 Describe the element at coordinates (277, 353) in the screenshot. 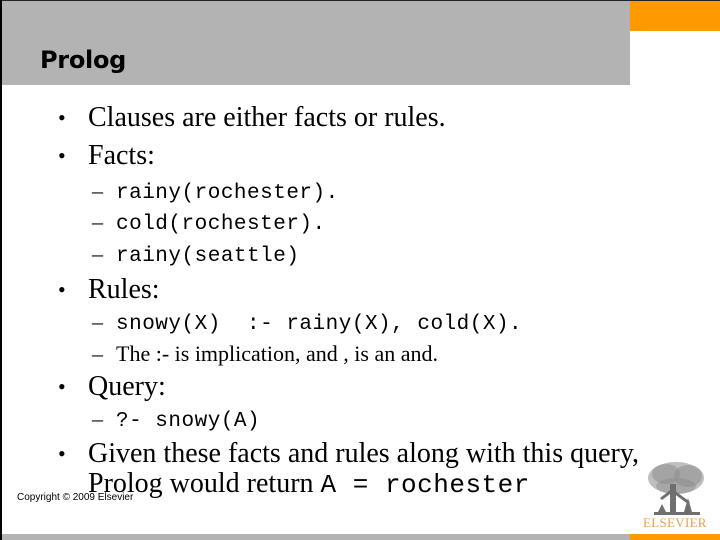

I see `sub-text: The :- is implication, and , is an and.` at that location.